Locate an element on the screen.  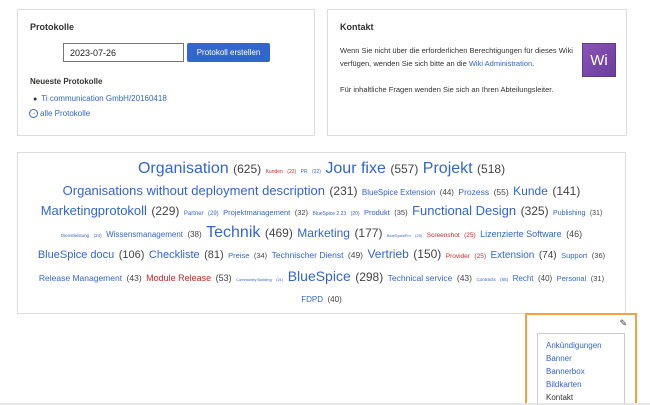
tag-link: Organisation is located at coordinates (183, 168).